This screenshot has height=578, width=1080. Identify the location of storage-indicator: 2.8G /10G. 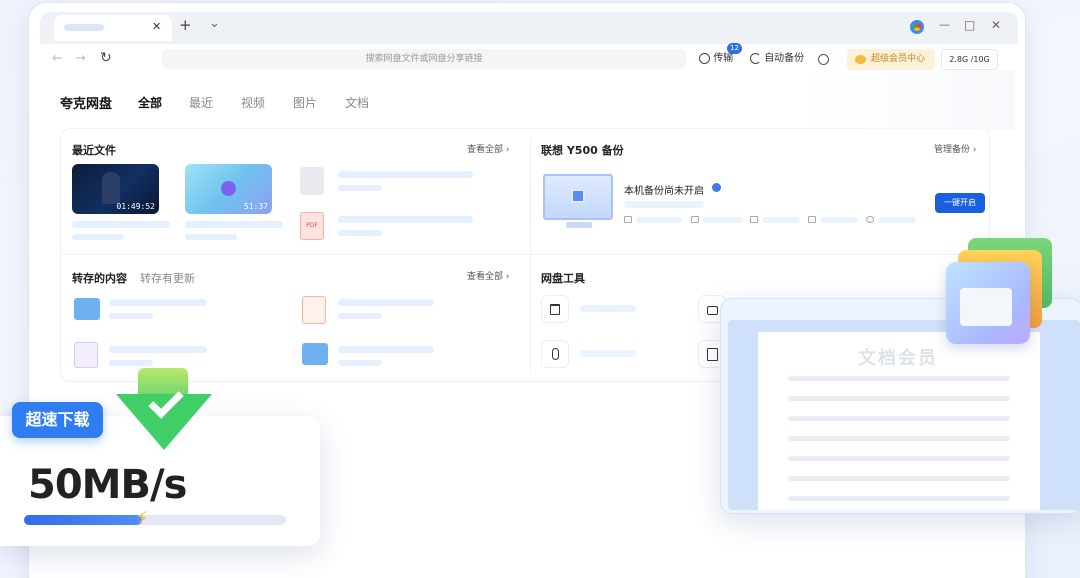
(969, 59).